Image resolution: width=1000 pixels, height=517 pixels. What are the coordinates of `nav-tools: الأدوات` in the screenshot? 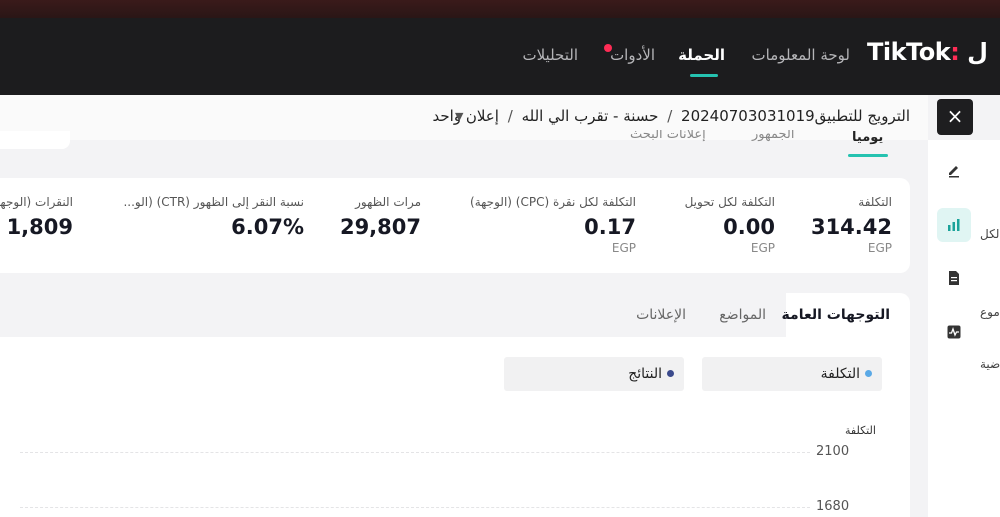 It's located at (632, 55).